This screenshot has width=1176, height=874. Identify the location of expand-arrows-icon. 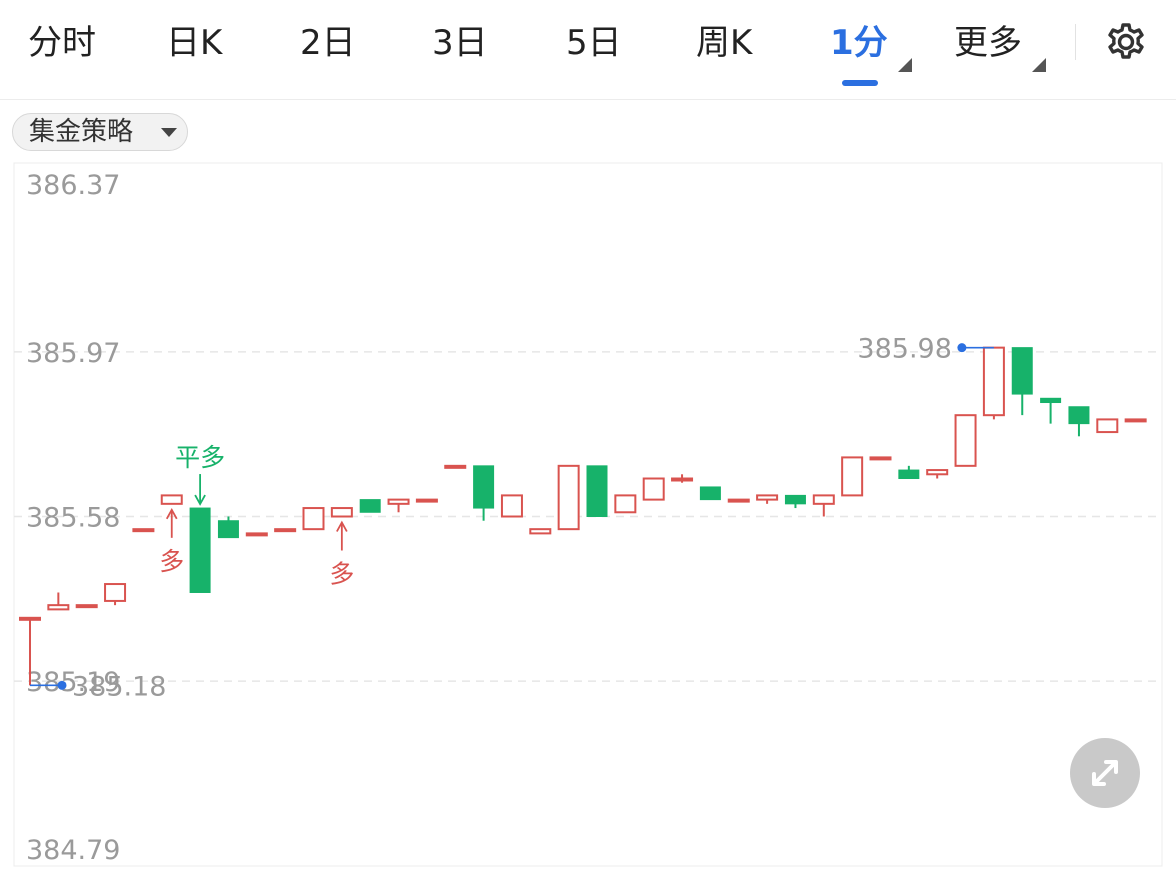
(1105, 773).